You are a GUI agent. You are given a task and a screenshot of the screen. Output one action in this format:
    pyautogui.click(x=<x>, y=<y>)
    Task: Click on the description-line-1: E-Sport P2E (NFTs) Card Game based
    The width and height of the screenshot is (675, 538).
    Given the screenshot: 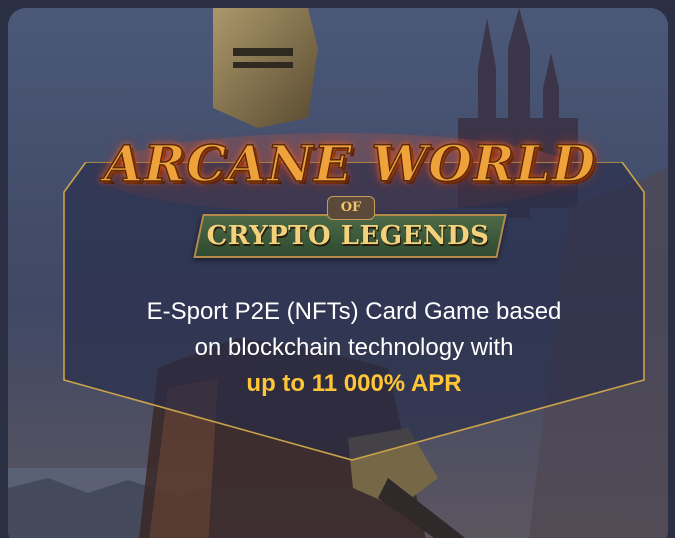 What is the action you would take?
    pyautogui.click(x=354, y=311)
    